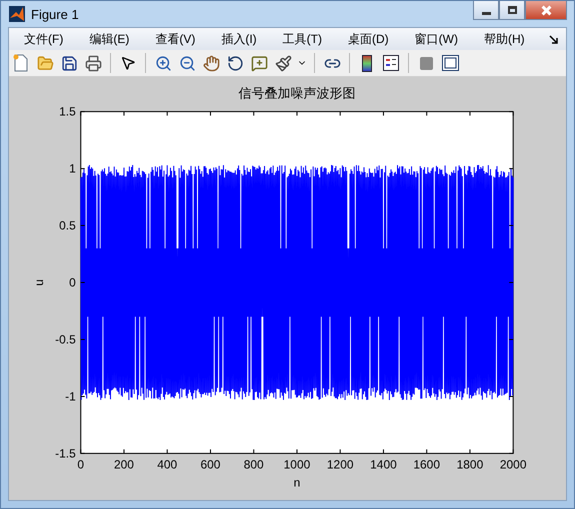 This screenshot has width=575, height=509. Describe the element at coordinates (383, 464) in the screenshot. I see `x-tick-label: 1400` at that location.